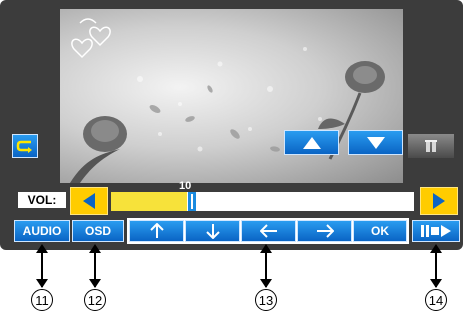  What do you see at coordinates (42, 231) in the screenshot?
I see `audio-button: AUDIO` at bounding box center [42, 231].